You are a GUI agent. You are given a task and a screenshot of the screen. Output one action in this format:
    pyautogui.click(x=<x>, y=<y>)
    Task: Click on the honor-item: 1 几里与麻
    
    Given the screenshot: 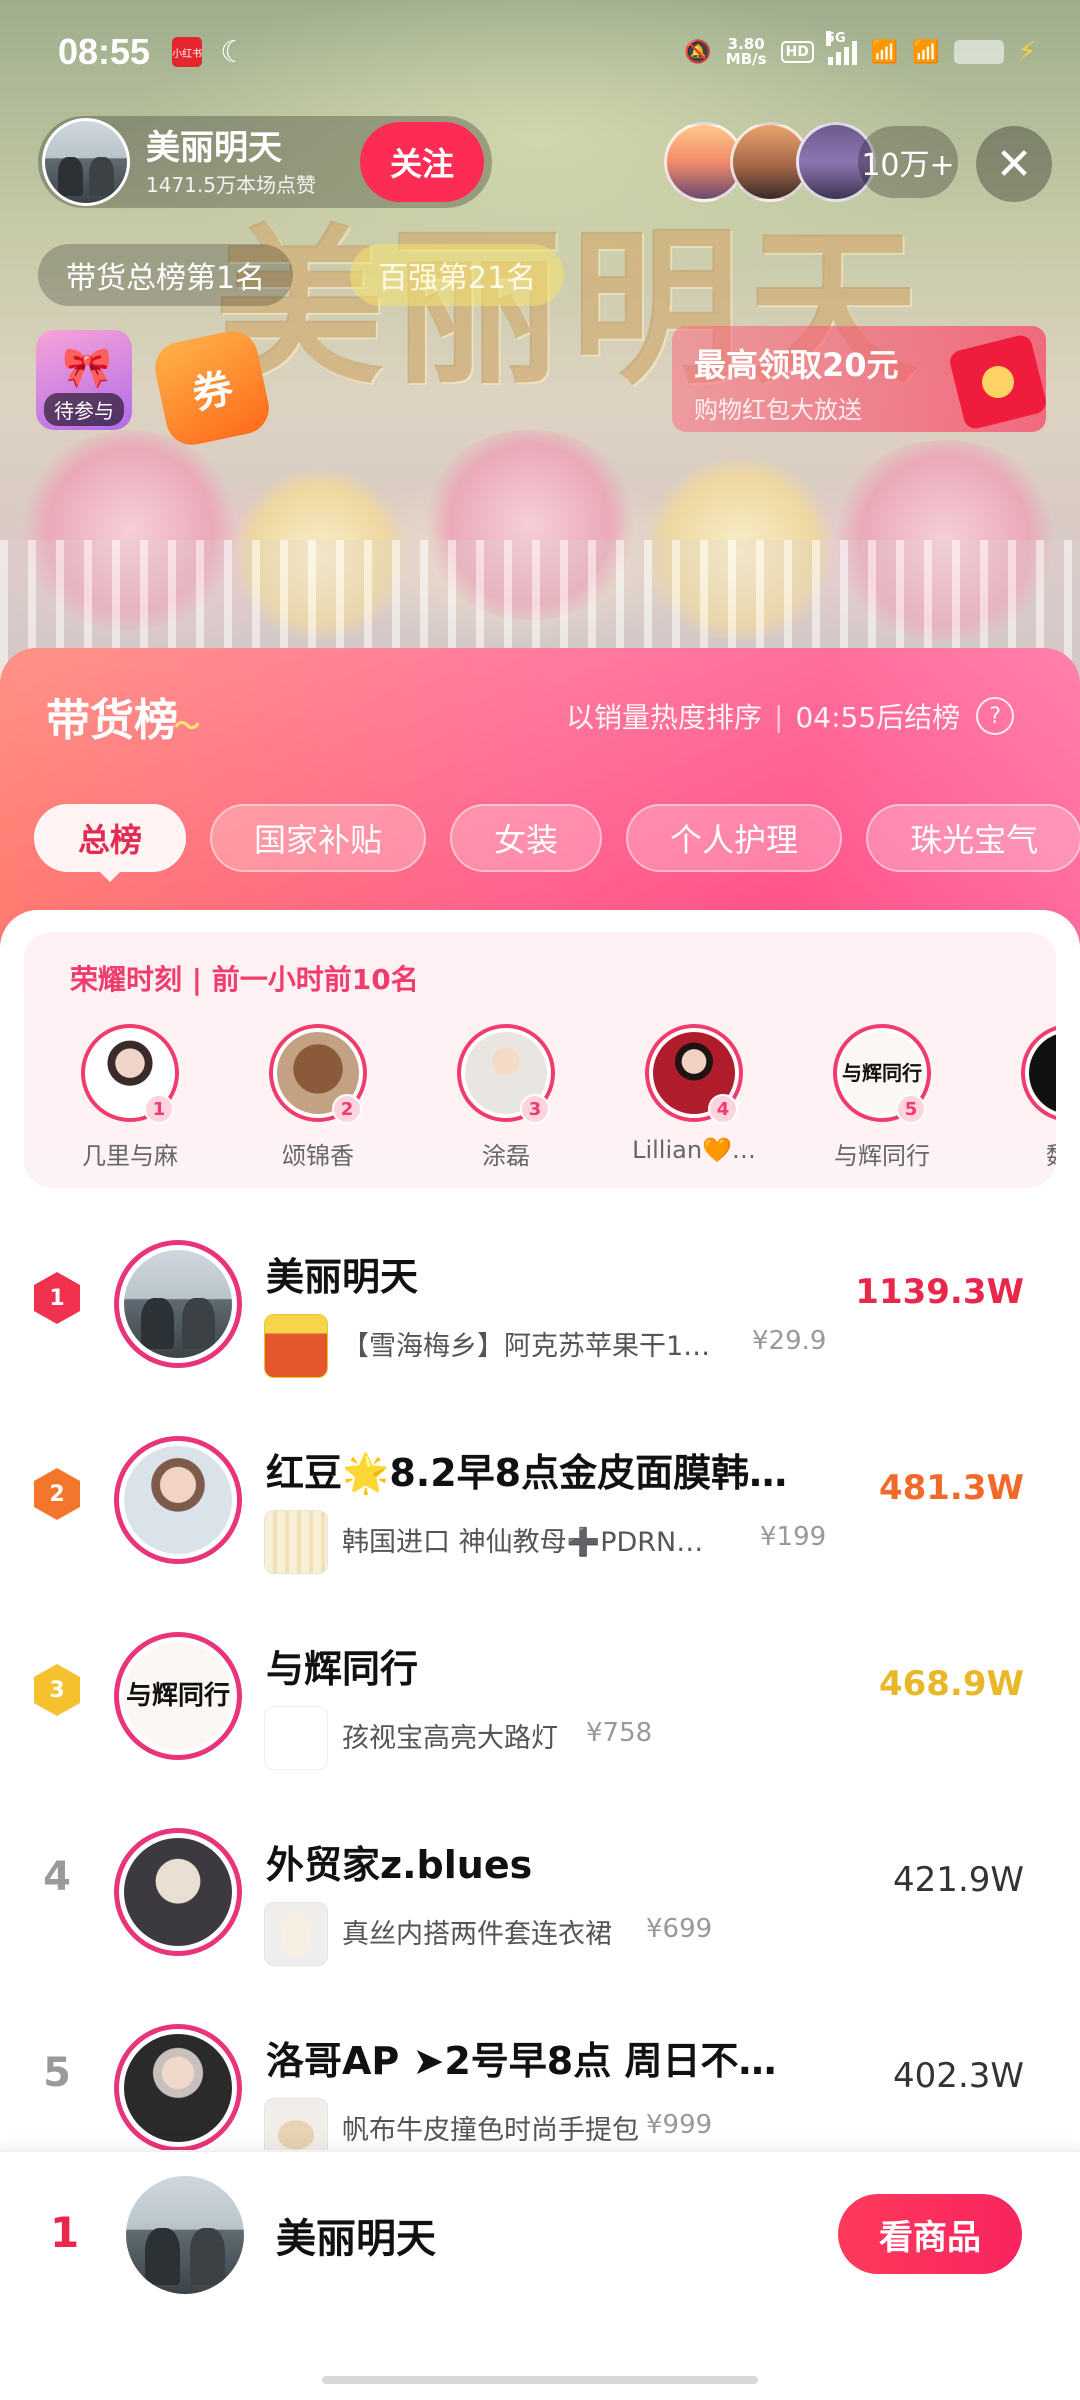 What is the action you would take?
    pyautogui.click(x=130, y=1097)
    